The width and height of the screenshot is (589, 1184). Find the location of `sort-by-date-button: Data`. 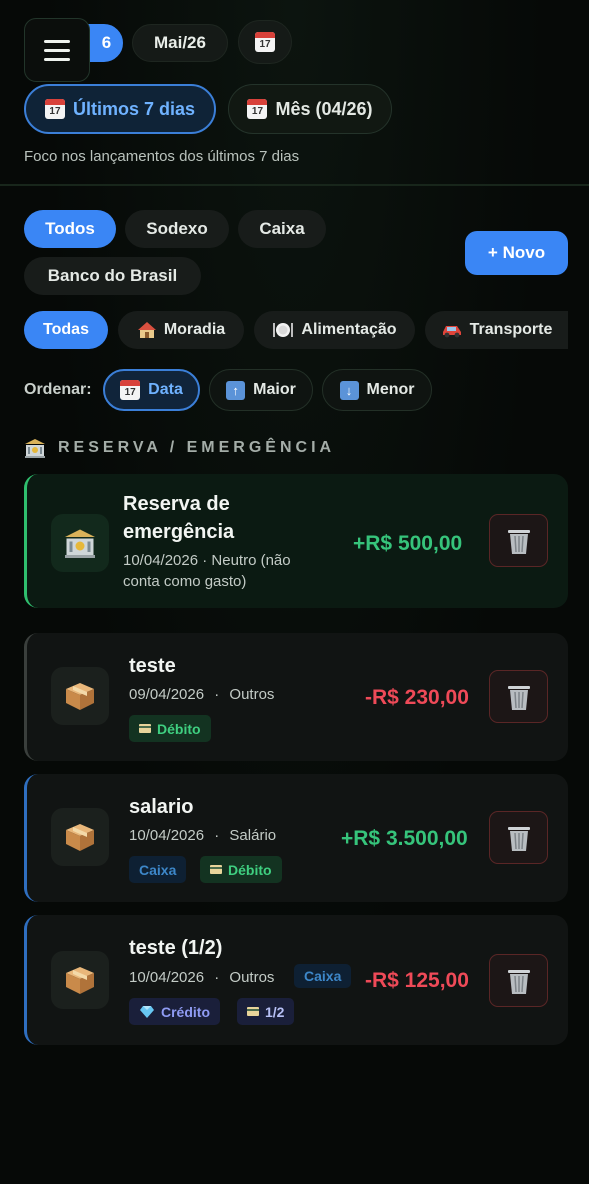

sort-by-date-button: Data is located at coordinates (151, 390).